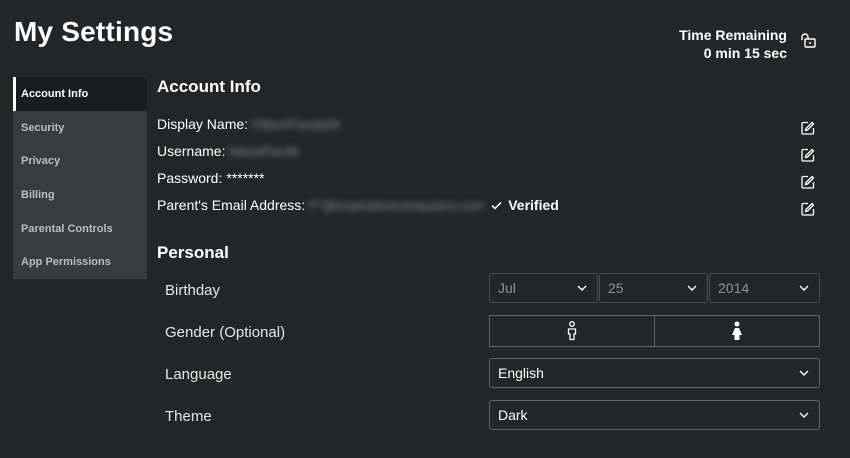  I want to click on birthday-day-select: 25, so click(653, 288).